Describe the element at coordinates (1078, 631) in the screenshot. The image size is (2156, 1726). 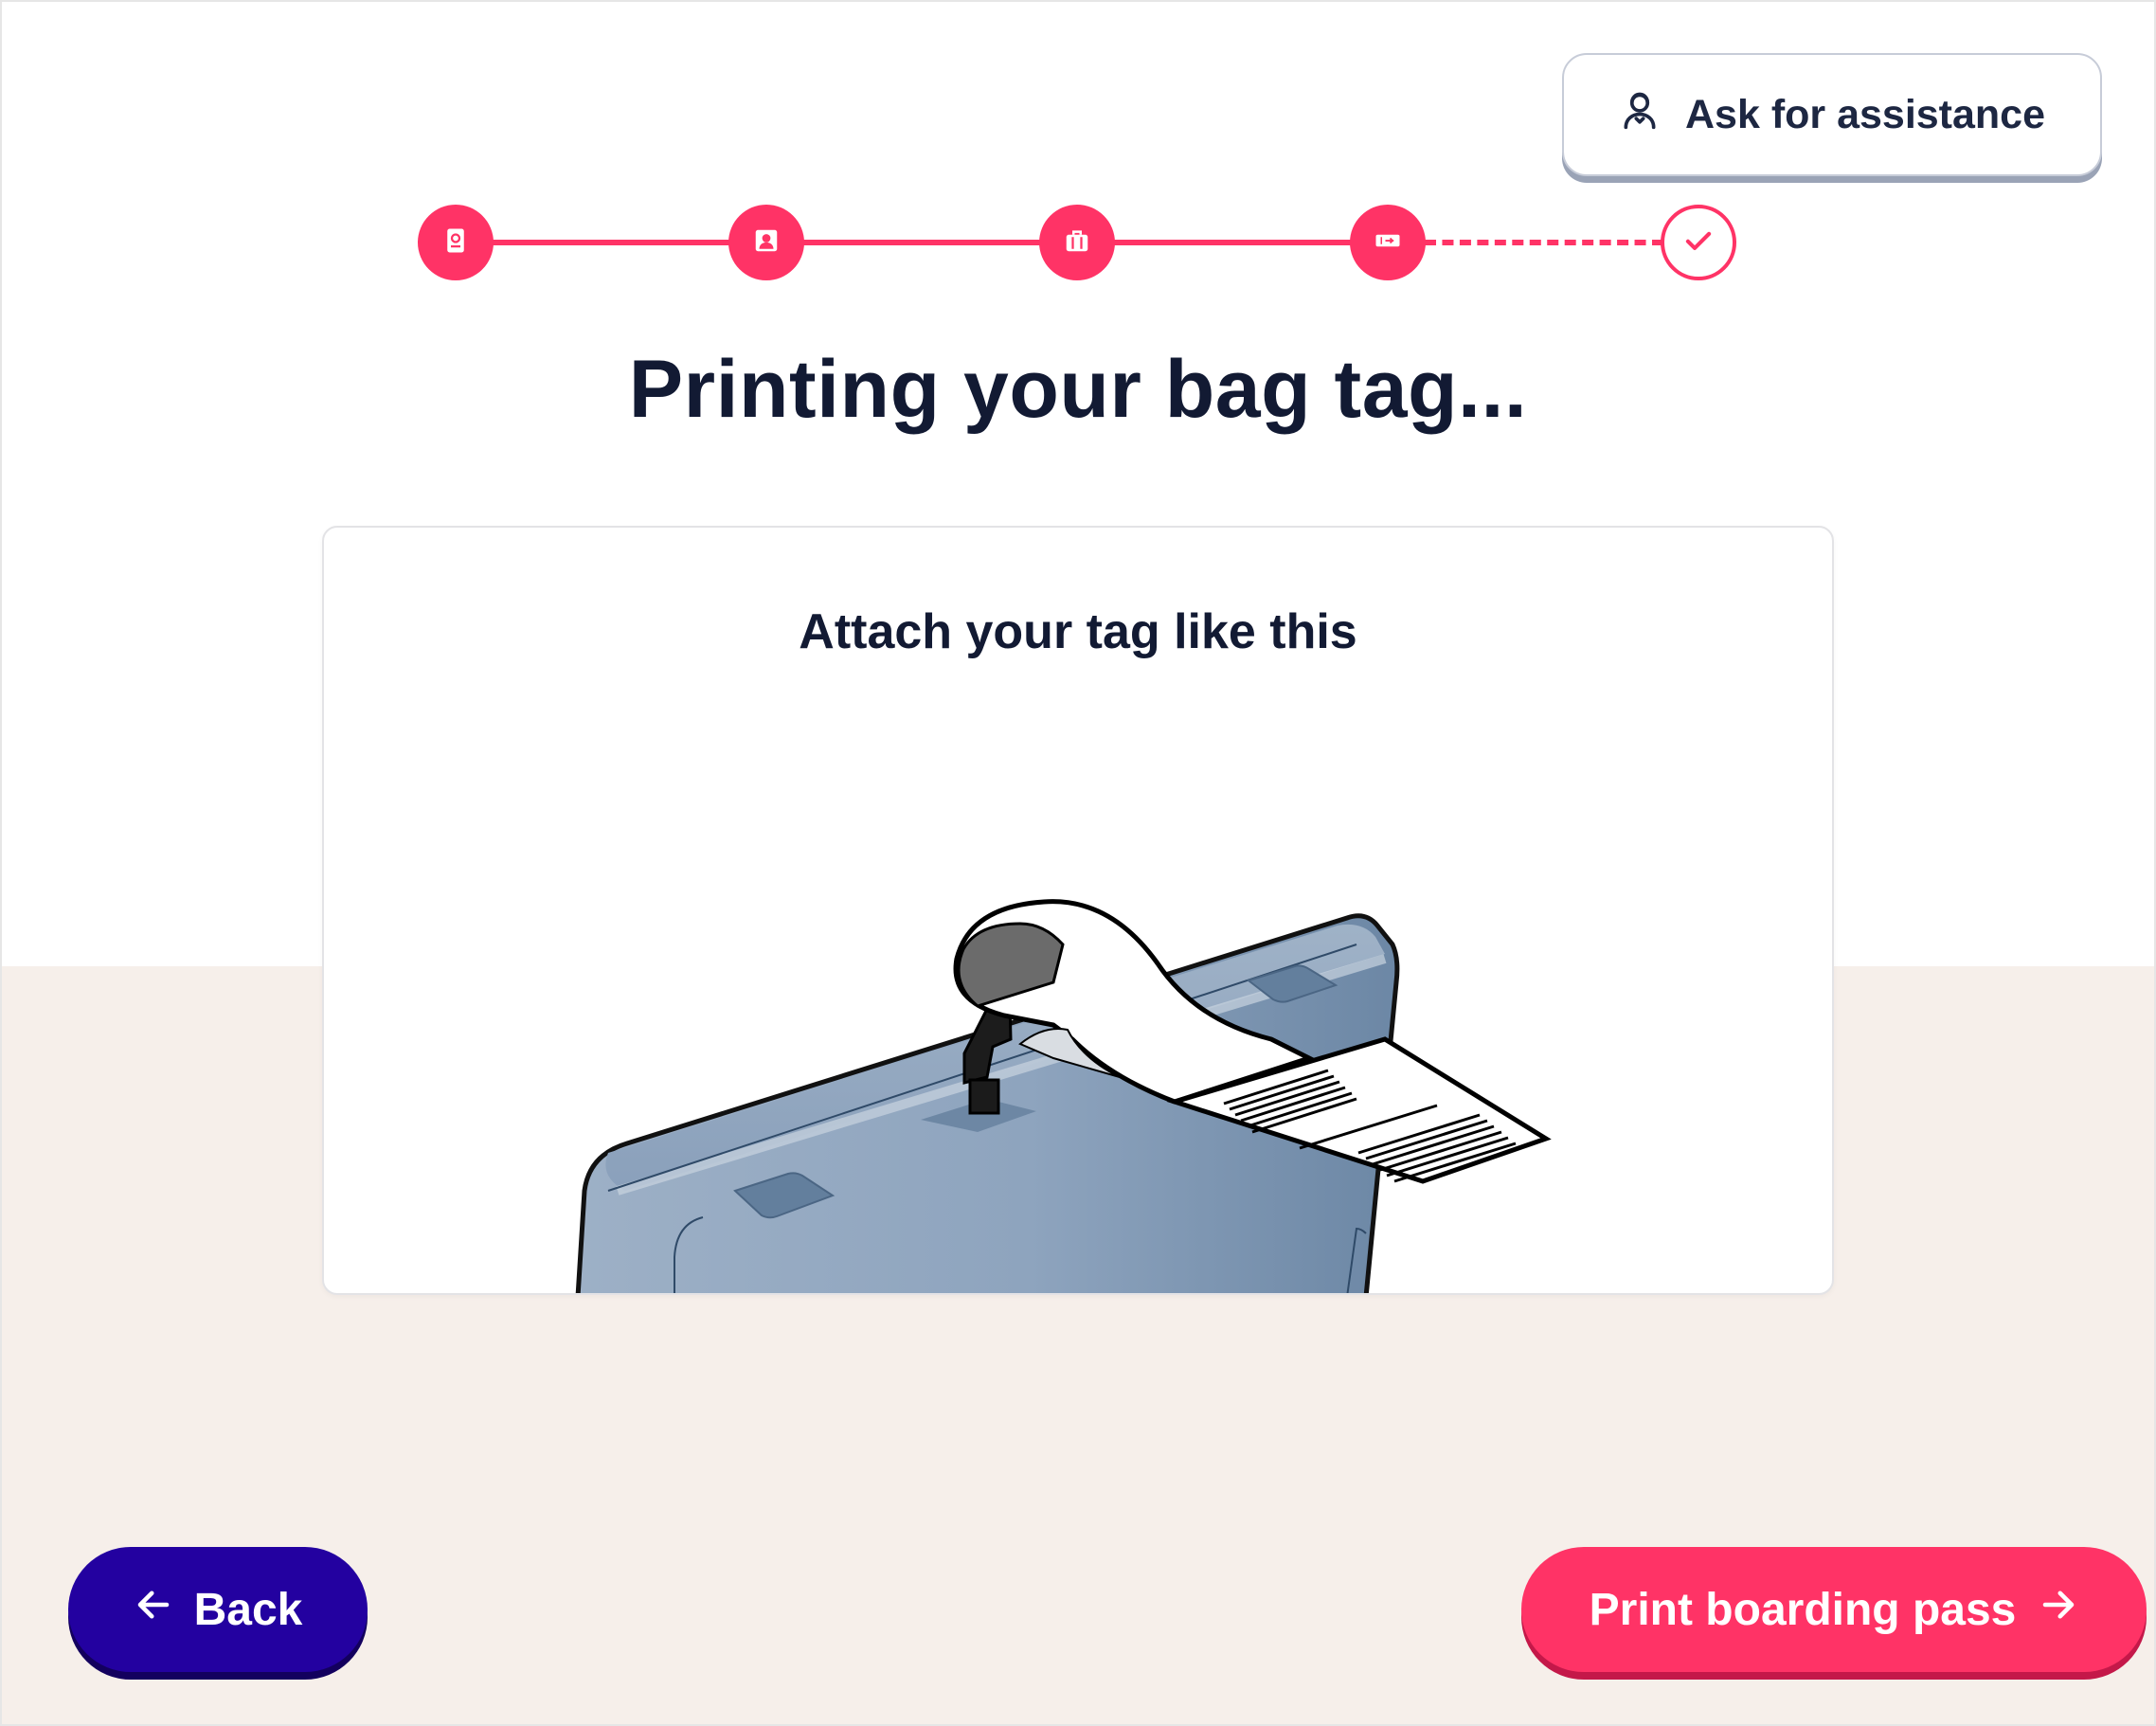
I see `card-title: Attach your tag like this` at that location.